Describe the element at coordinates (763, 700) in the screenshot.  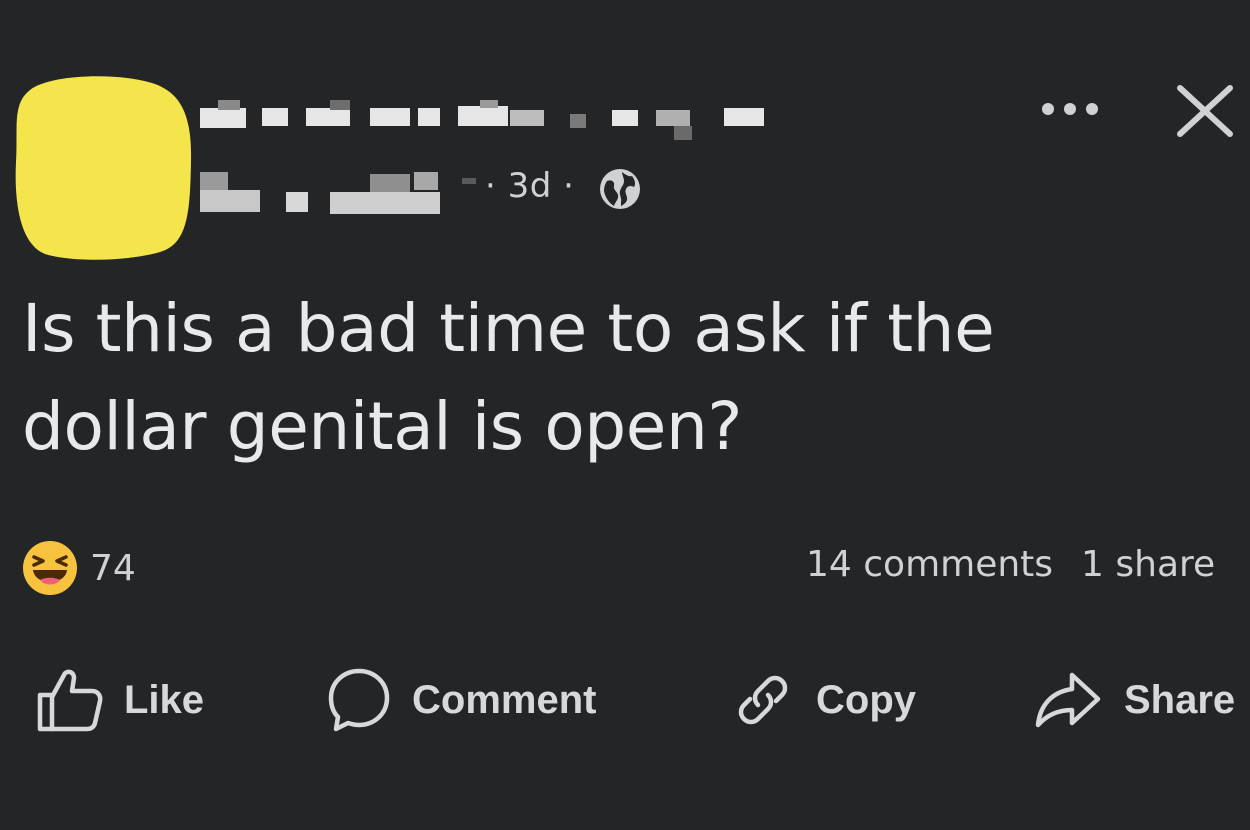
I see `link-icon` at that location.